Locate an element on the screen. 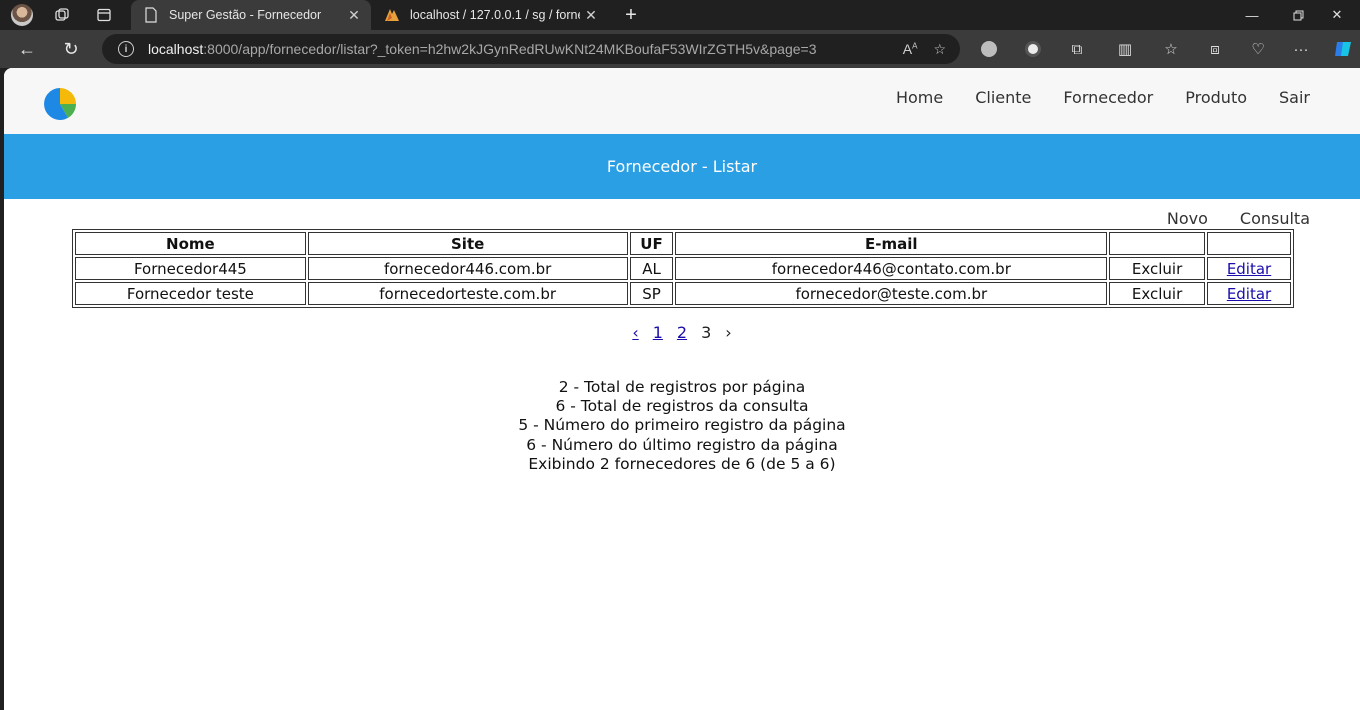 The height and width of the screenshot is (710, 1360). info-last-record: 6 - Número do último registro da página is located at coordinates (682, 444).